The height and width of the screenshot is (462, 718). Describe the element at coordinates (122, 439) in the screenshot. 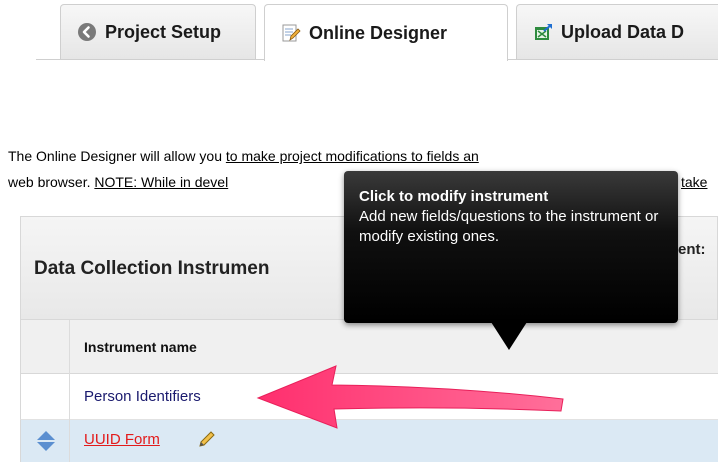

I see `instrument-link-uuid-form: UUID Form` at that location.